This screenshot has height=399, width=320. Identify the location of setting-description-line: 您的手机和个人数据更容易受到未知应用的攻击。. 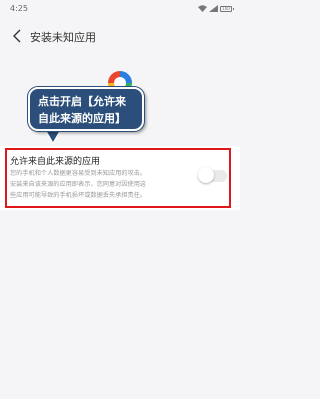
(78, 173).